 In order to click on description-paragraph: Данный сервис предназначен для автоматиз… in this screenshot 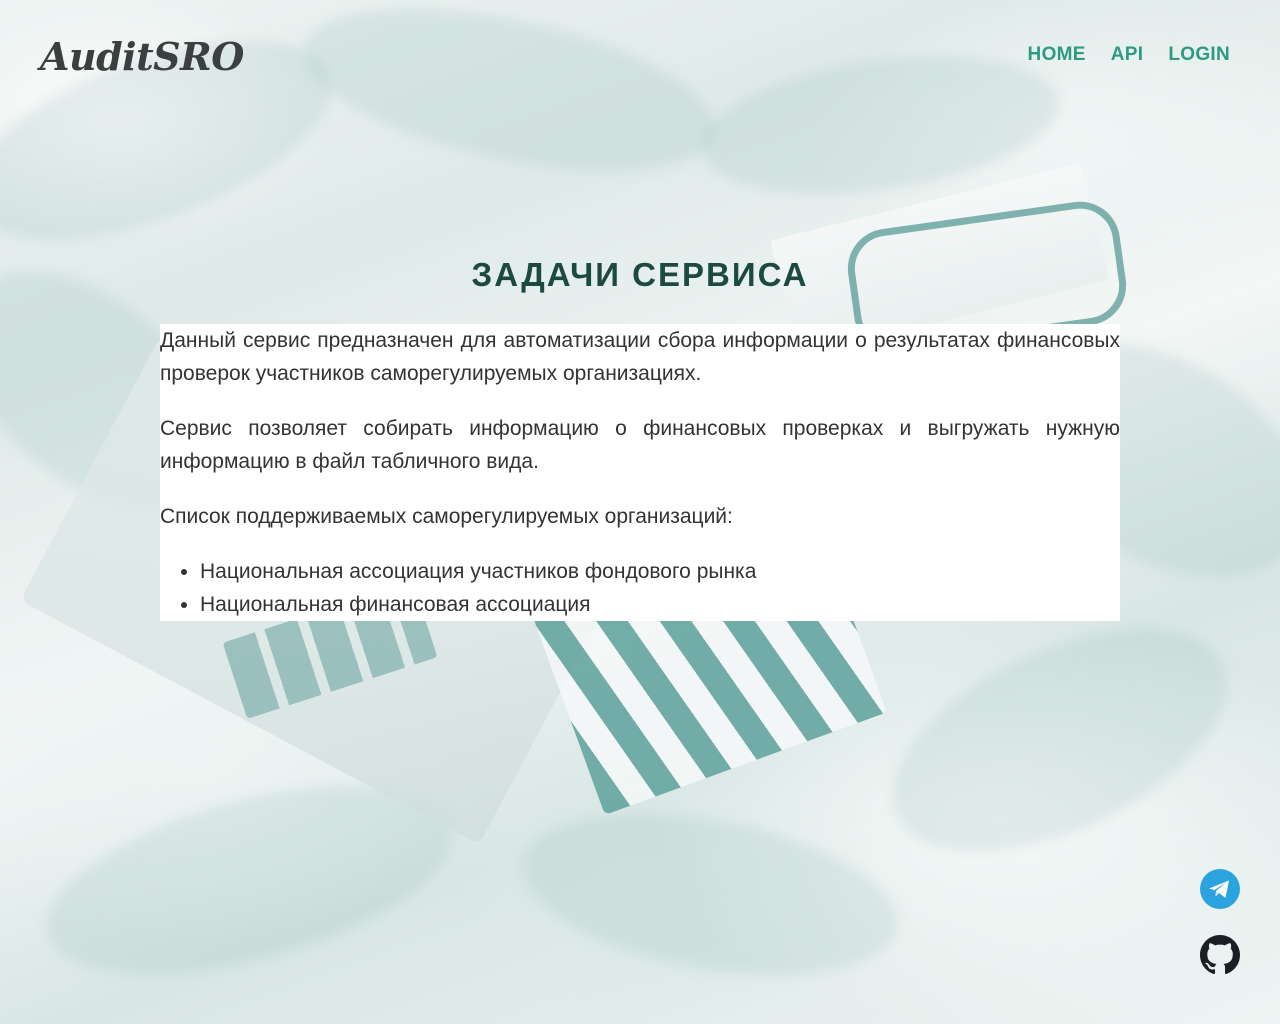, I will do `click(640, 357)`.